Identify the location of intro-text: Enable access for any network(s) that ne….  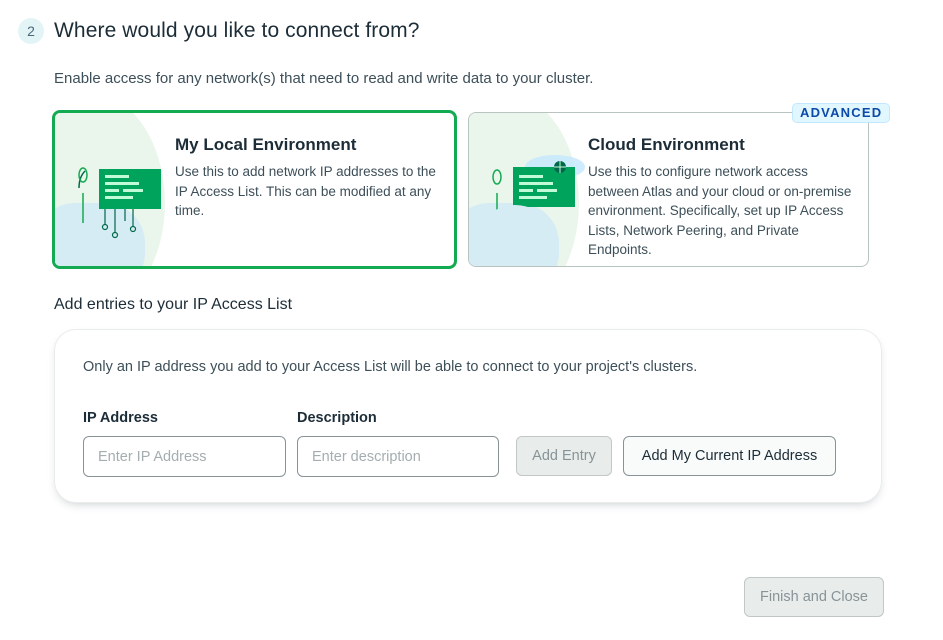
(324, 78).